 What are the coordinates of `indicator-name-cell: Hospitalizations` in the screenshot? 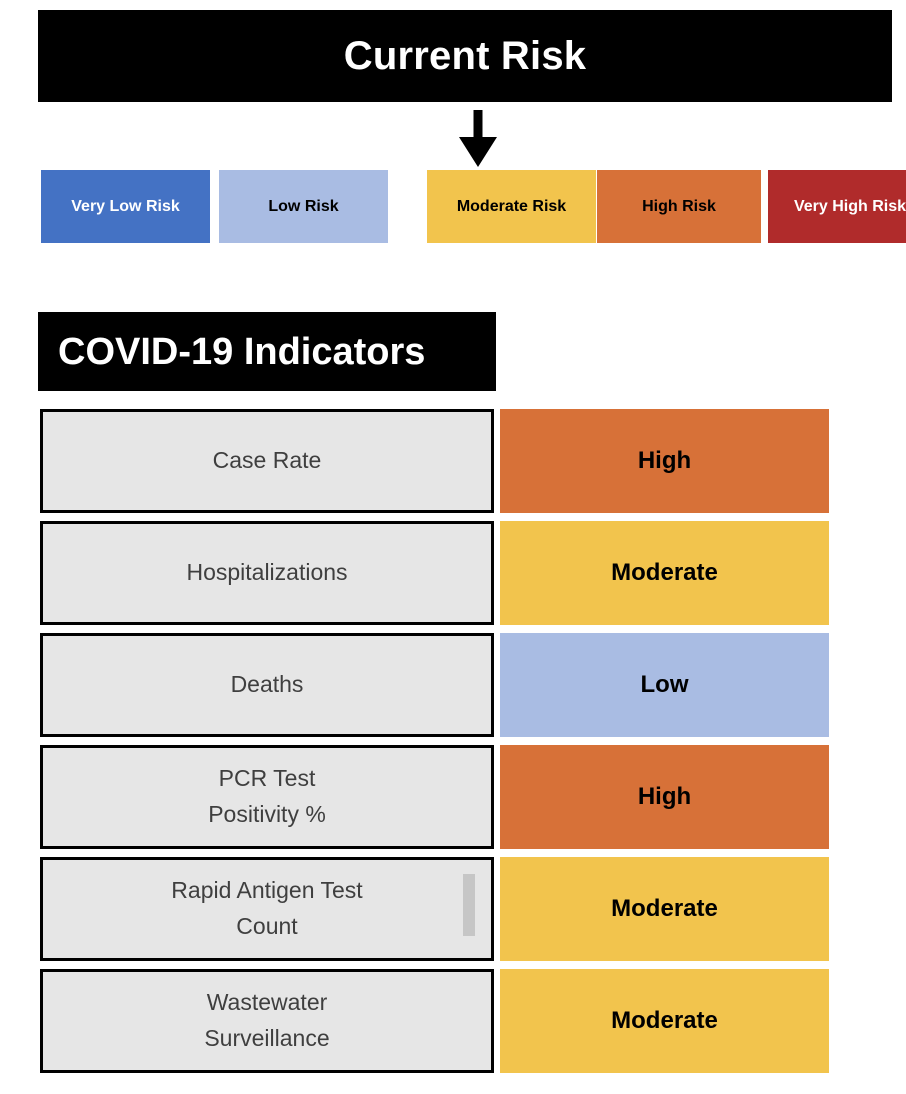 It's located at (267, 573).